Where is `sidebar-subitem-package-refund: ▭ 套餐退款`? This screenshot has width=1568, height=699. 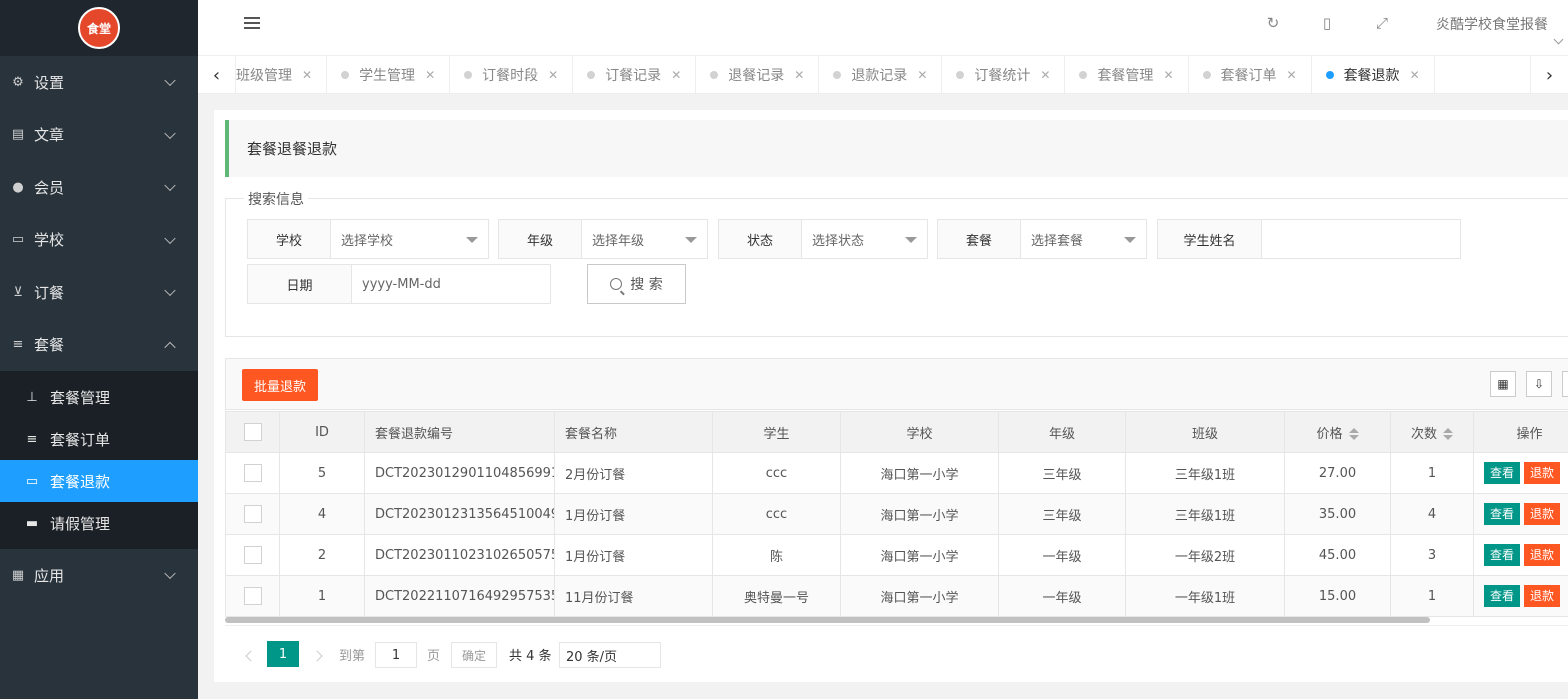 sidebar-subitem-package-refund: ▭ 套餐退款 is located at coordinates (99, 481).